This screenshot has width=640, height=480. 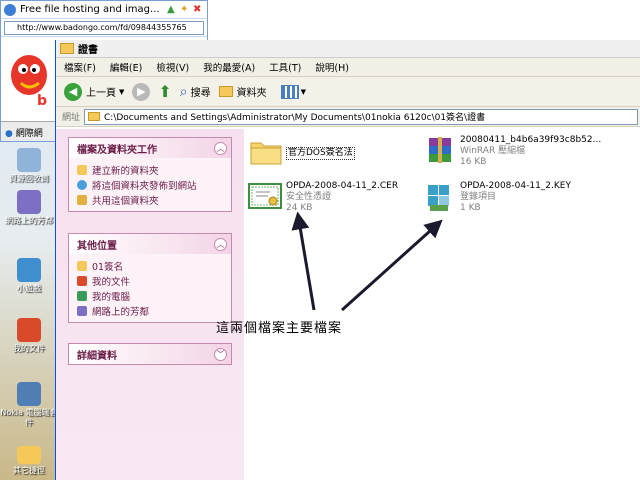 I want to click on close-icon: ✖, so click(x=198, y=9).